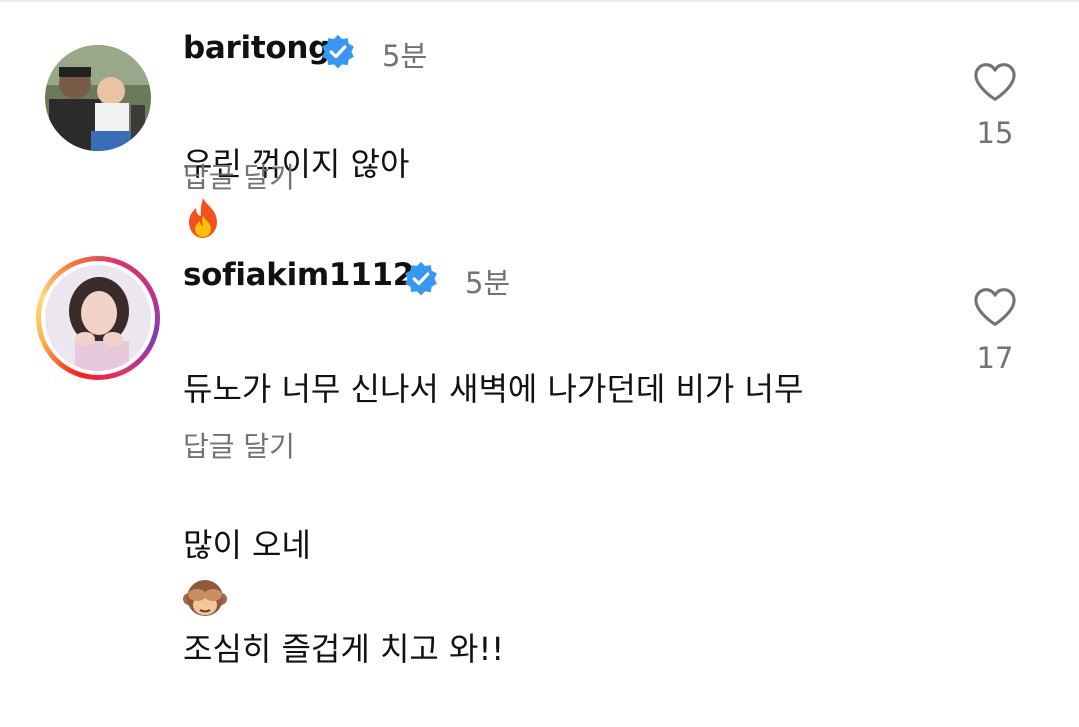 This screenshot has height=727, width=1079. Describe the element at coordinates (247, 545) in the screenshot. I see `comment-text-line2-start: 많이 오네` at that location.